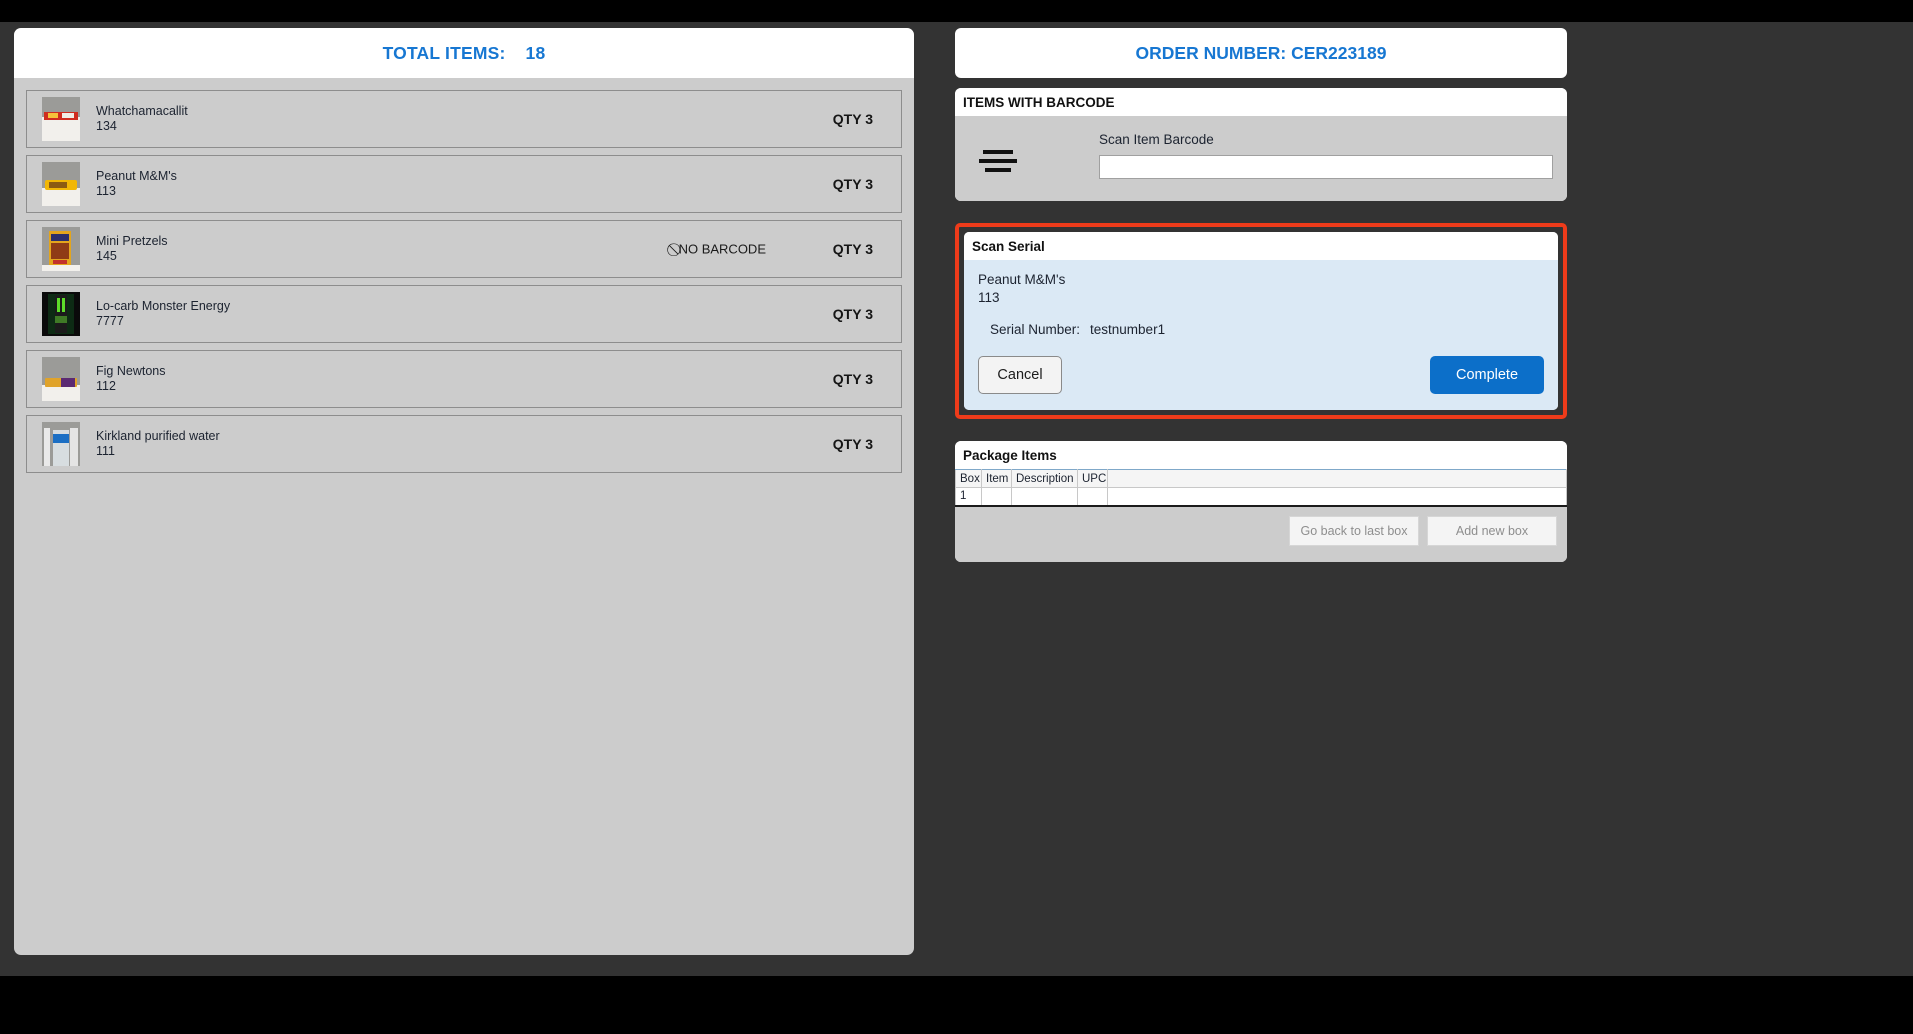 This screenshot has width=1913, height=1034. Describe the element at coordinates (968, 478) in the screenshot. I see `column-header-box: Box` at that location.